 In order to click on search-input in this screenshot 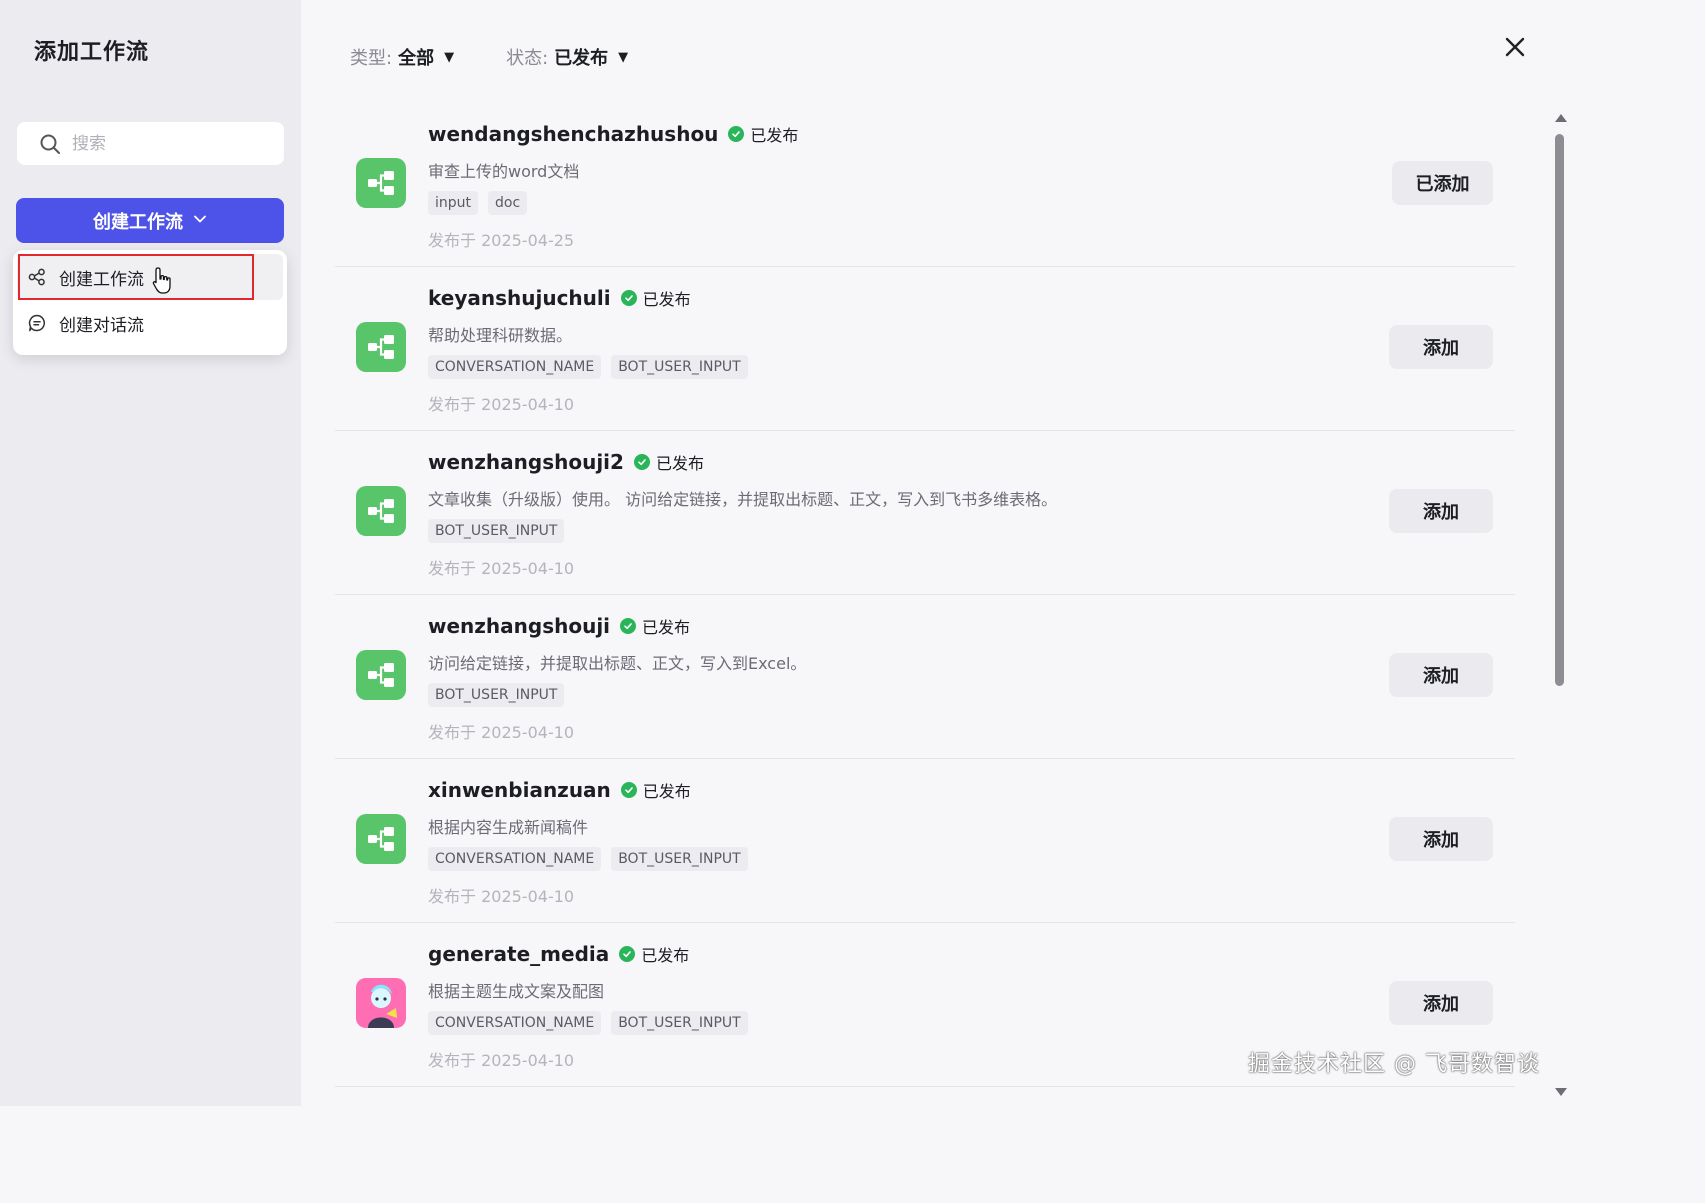, I will do `click(172, 143)`.